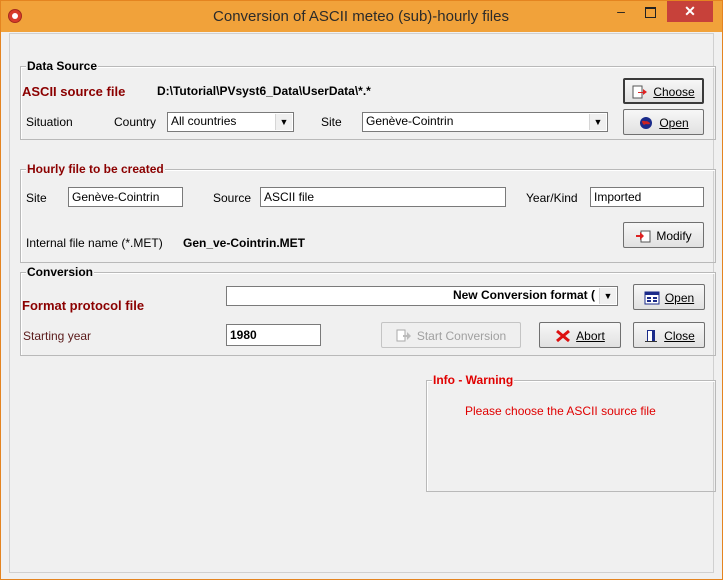 The width and height of the screenshot is (723, 580). I want to click on source-path-value: D:\Tutorial\PVsyst6_Data\UserData\*.*, so click(264, 91).